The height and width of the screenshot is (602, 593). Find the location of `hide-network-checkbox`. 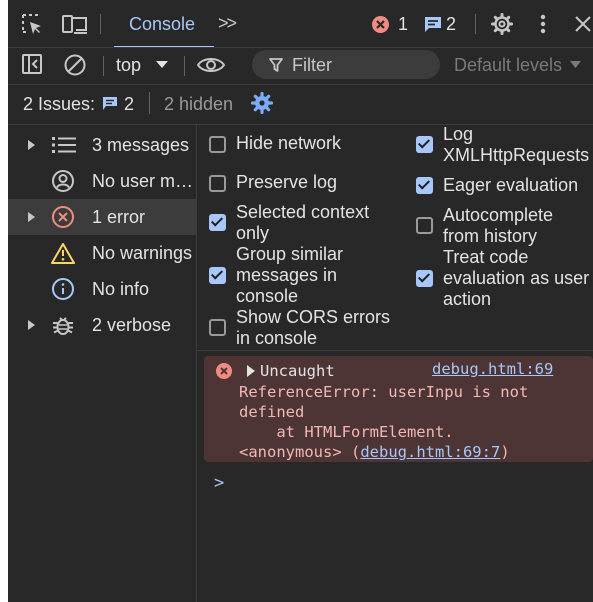

hide-network-checkbox is located at coordinates (217, 144).